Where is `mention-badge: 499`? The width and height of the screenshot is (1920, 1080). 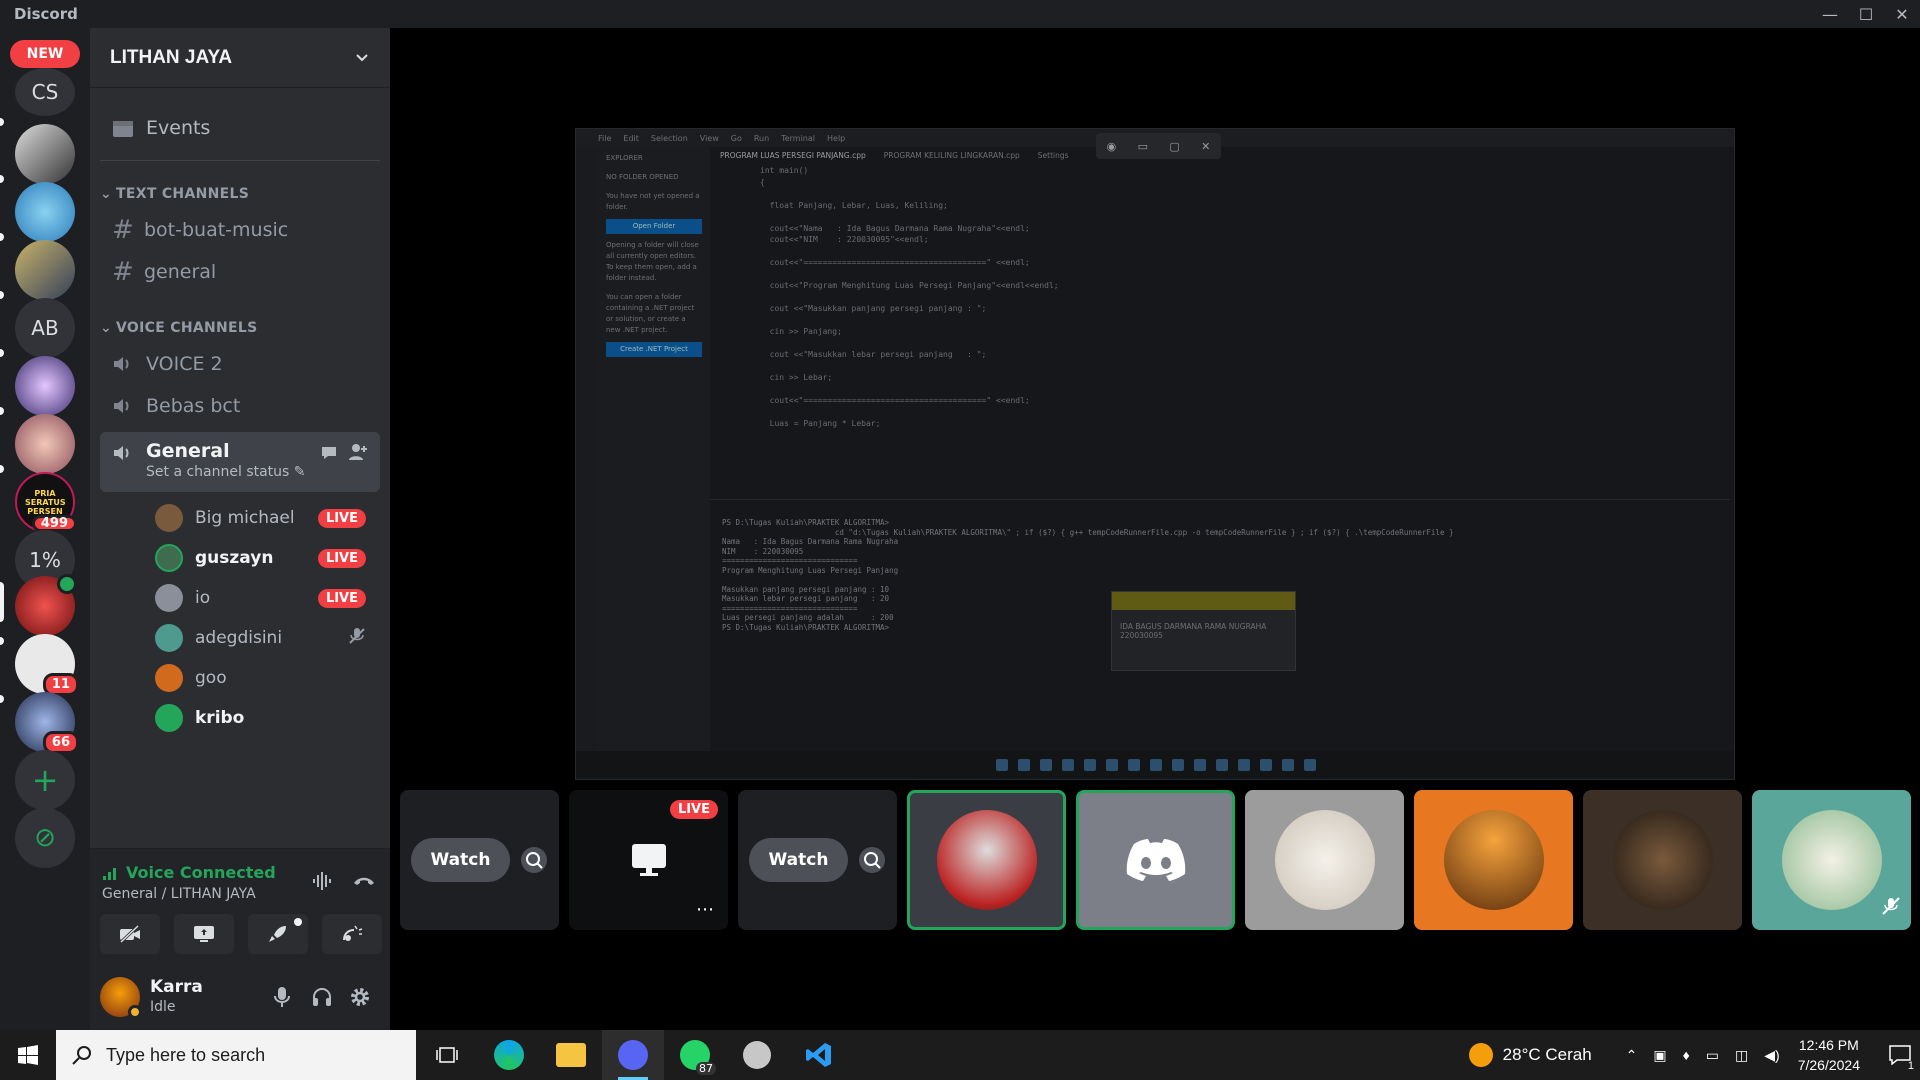 mention-badge: 499 is located at coordinates (54, 523).